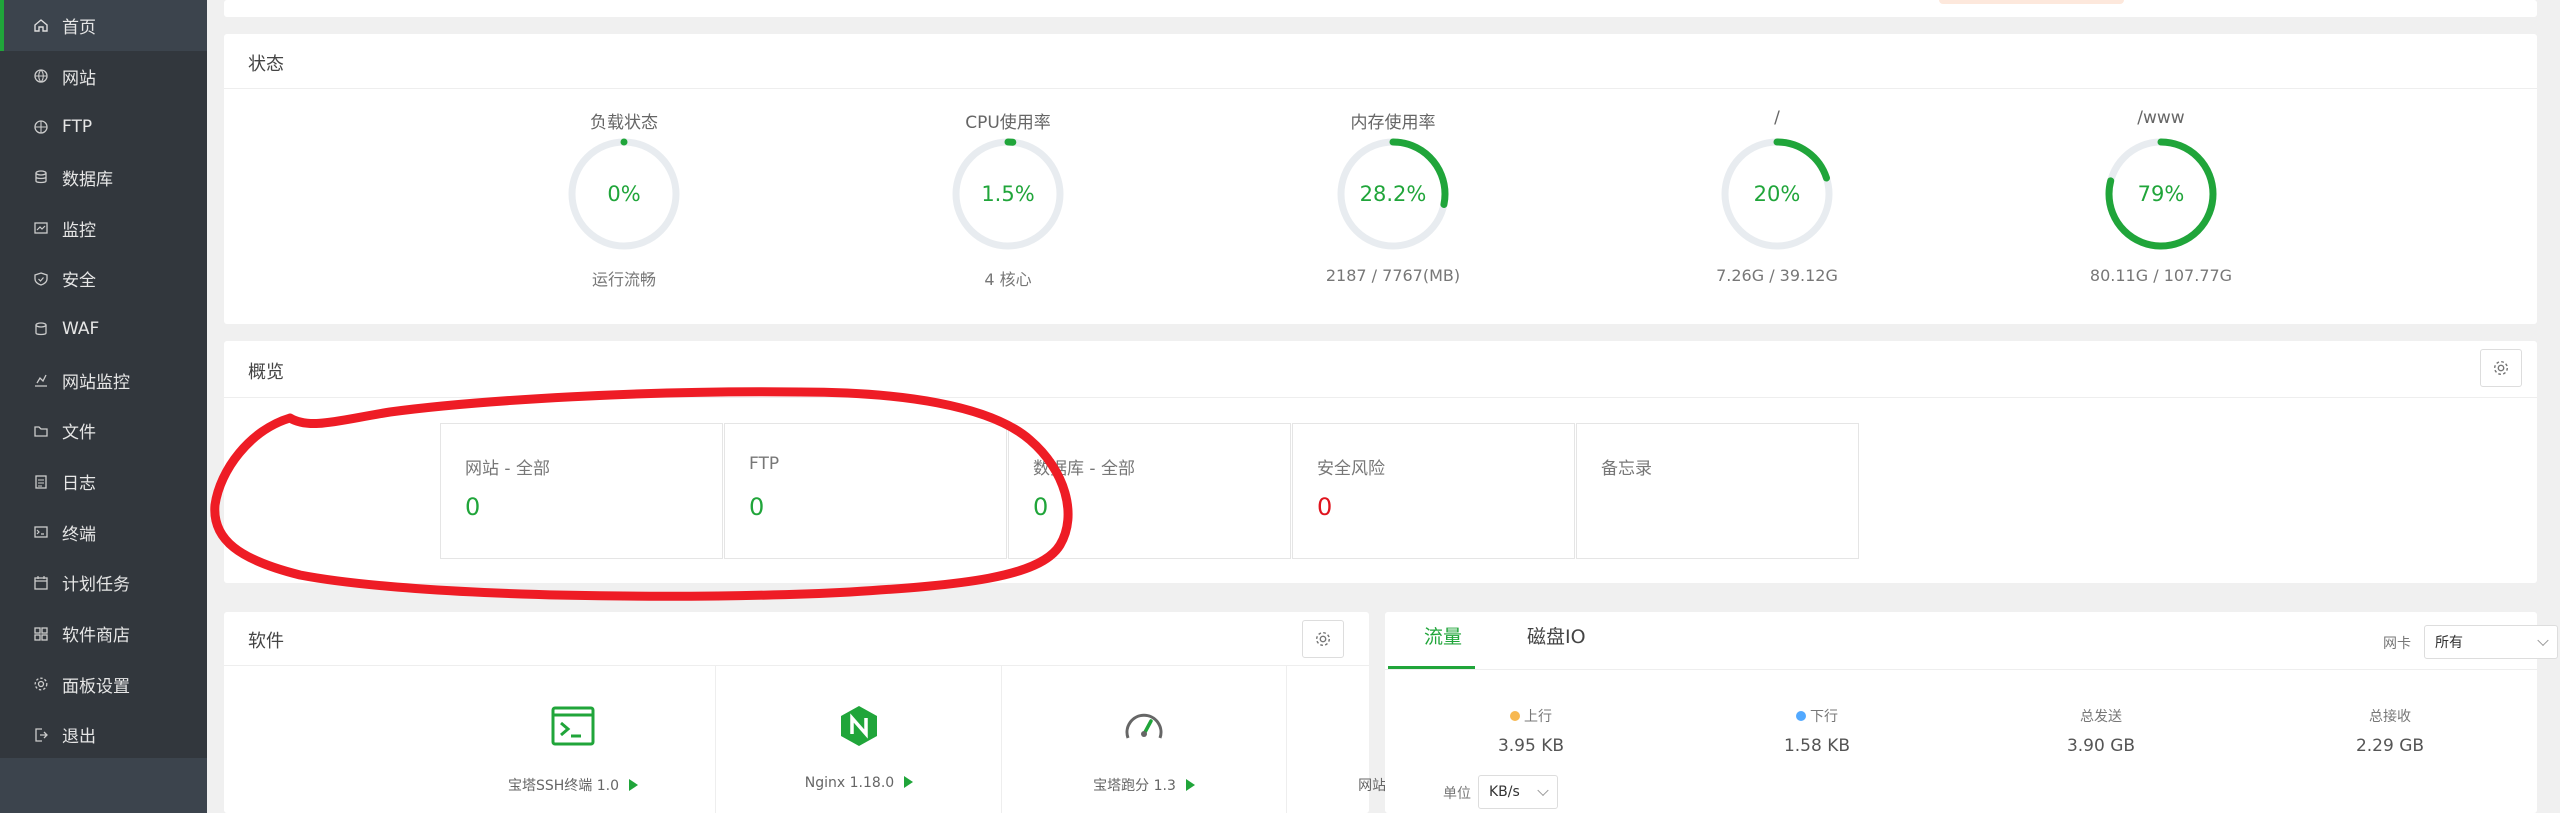 The width and height of the screenshot is (2560, 813). I want to click on sidebar-item-label: 面板设置, so click(96, 686).